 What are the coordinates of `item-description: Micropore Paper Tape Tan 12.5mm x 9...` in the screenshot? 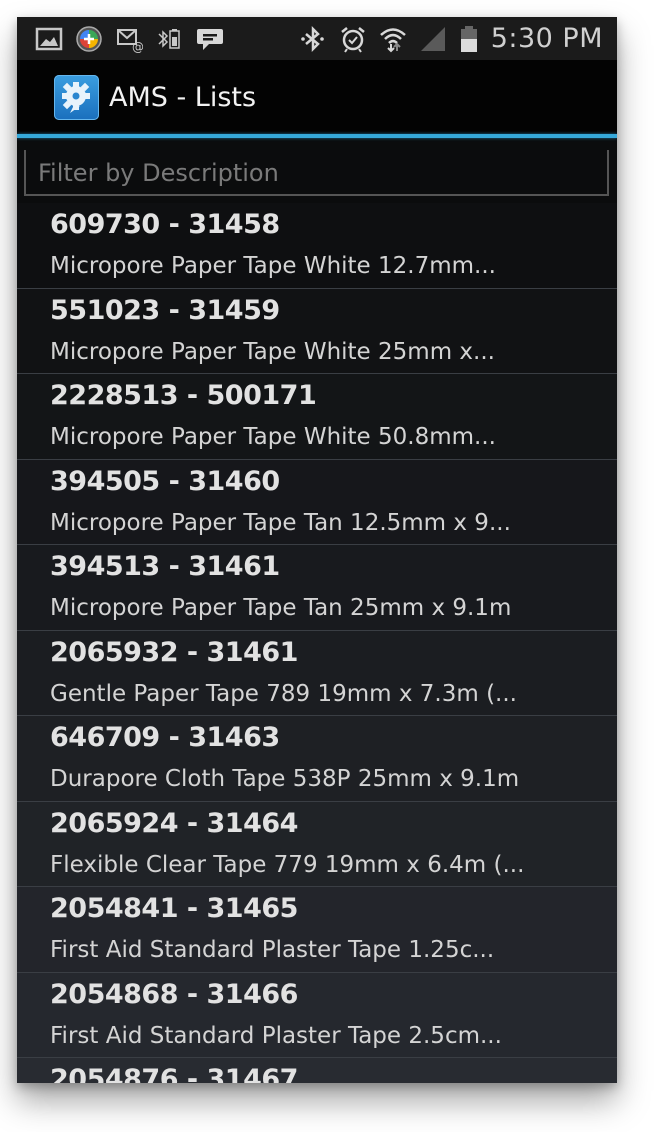 It's located at (280, 522).